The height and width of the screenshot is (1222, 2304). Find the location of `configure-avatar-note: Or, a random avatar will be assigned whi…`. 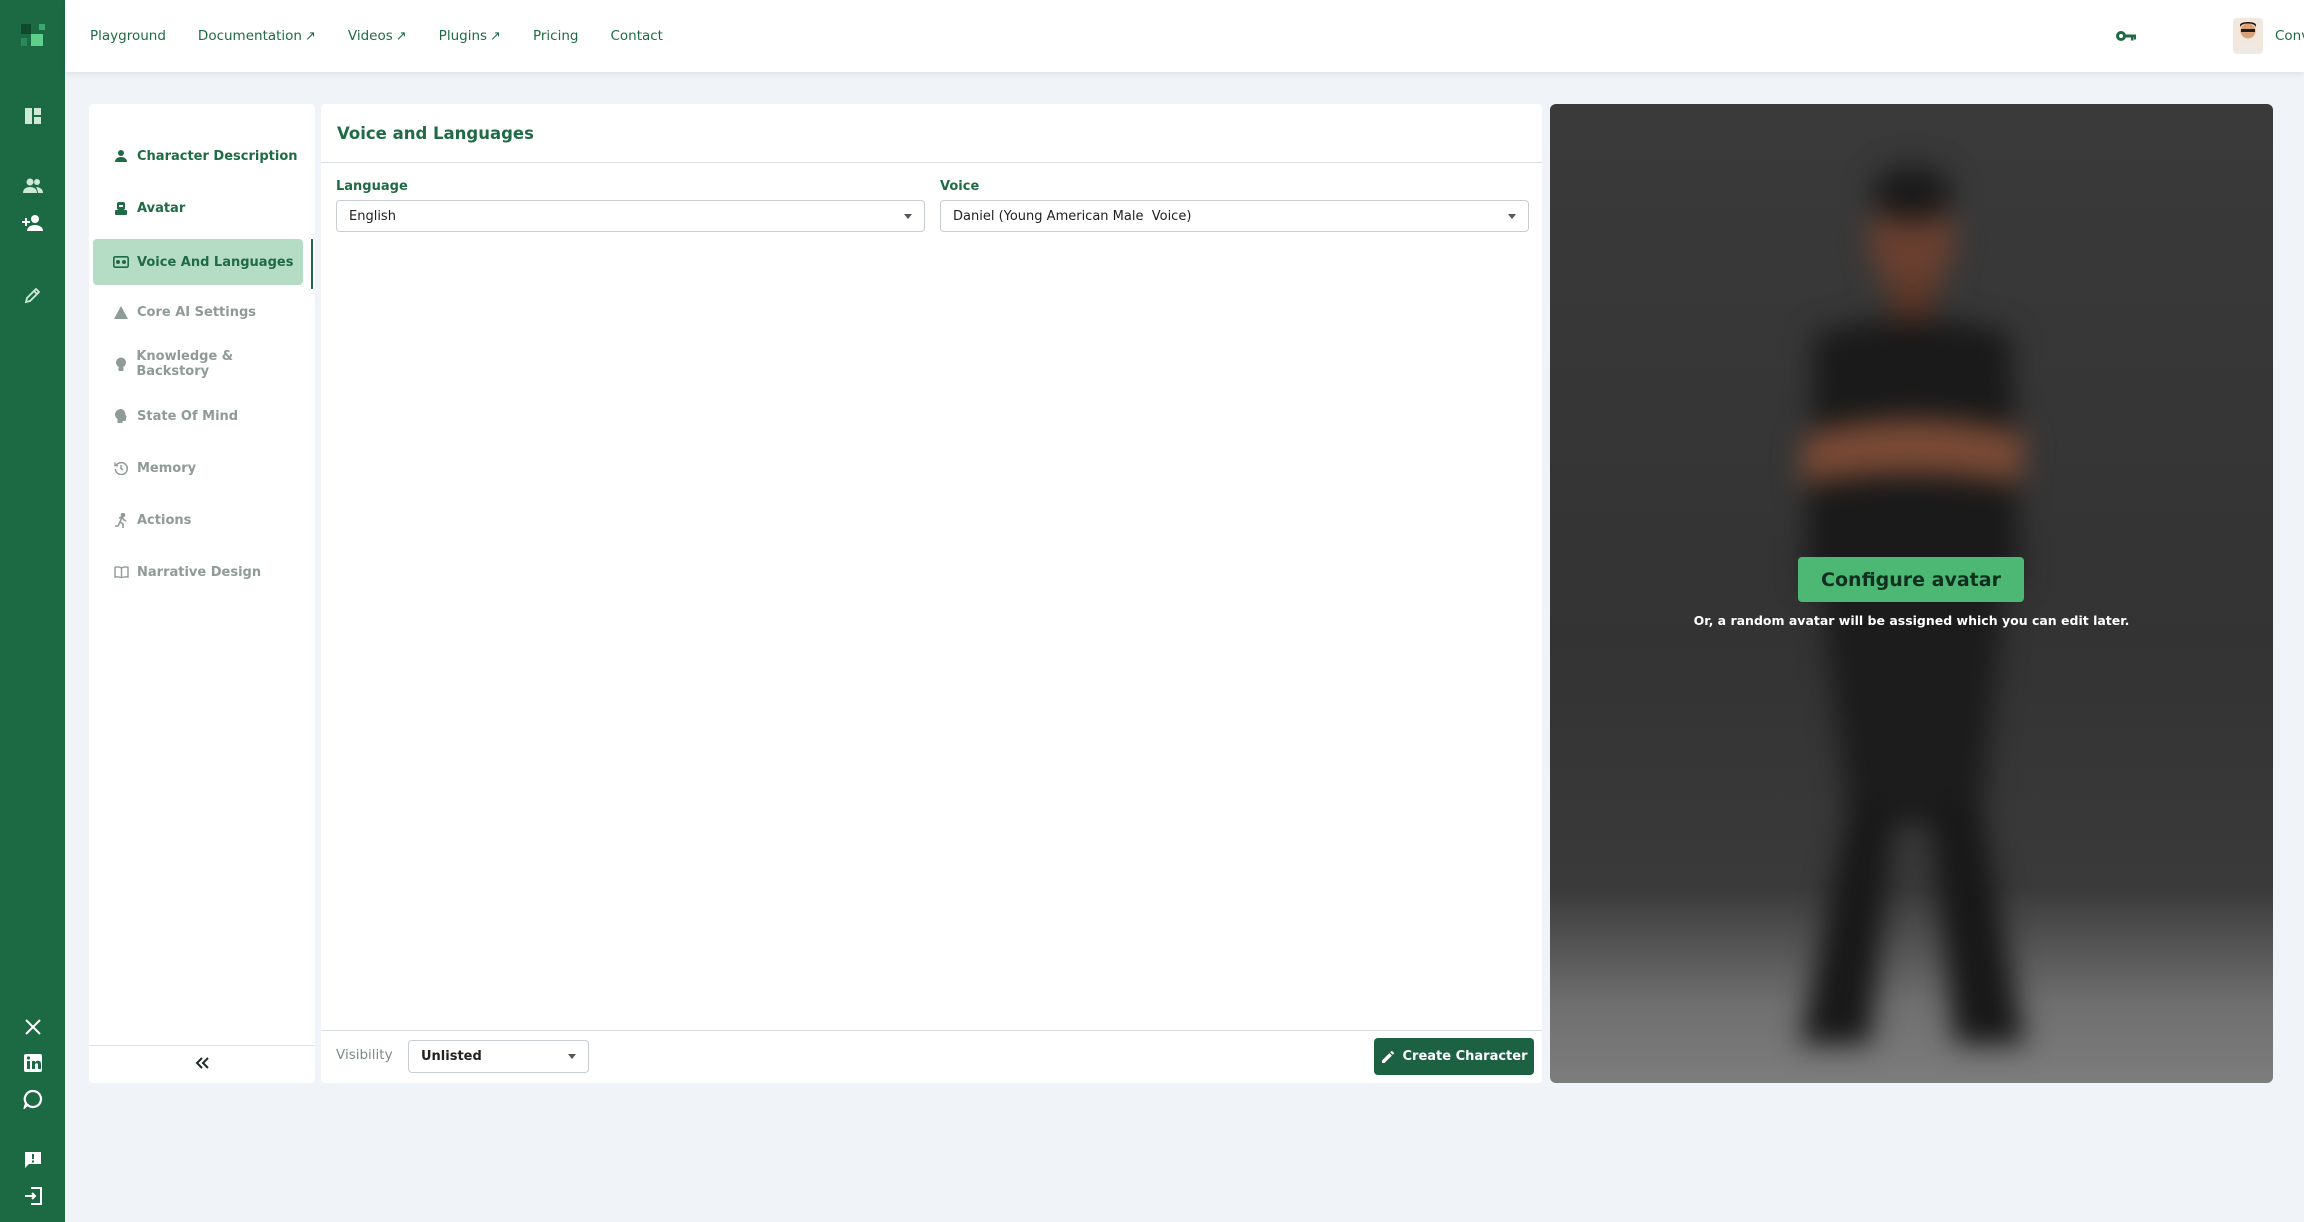

configure-avatar-note: Or, a random avatar will be assigned whi… is located at coordinates (1911, 620).